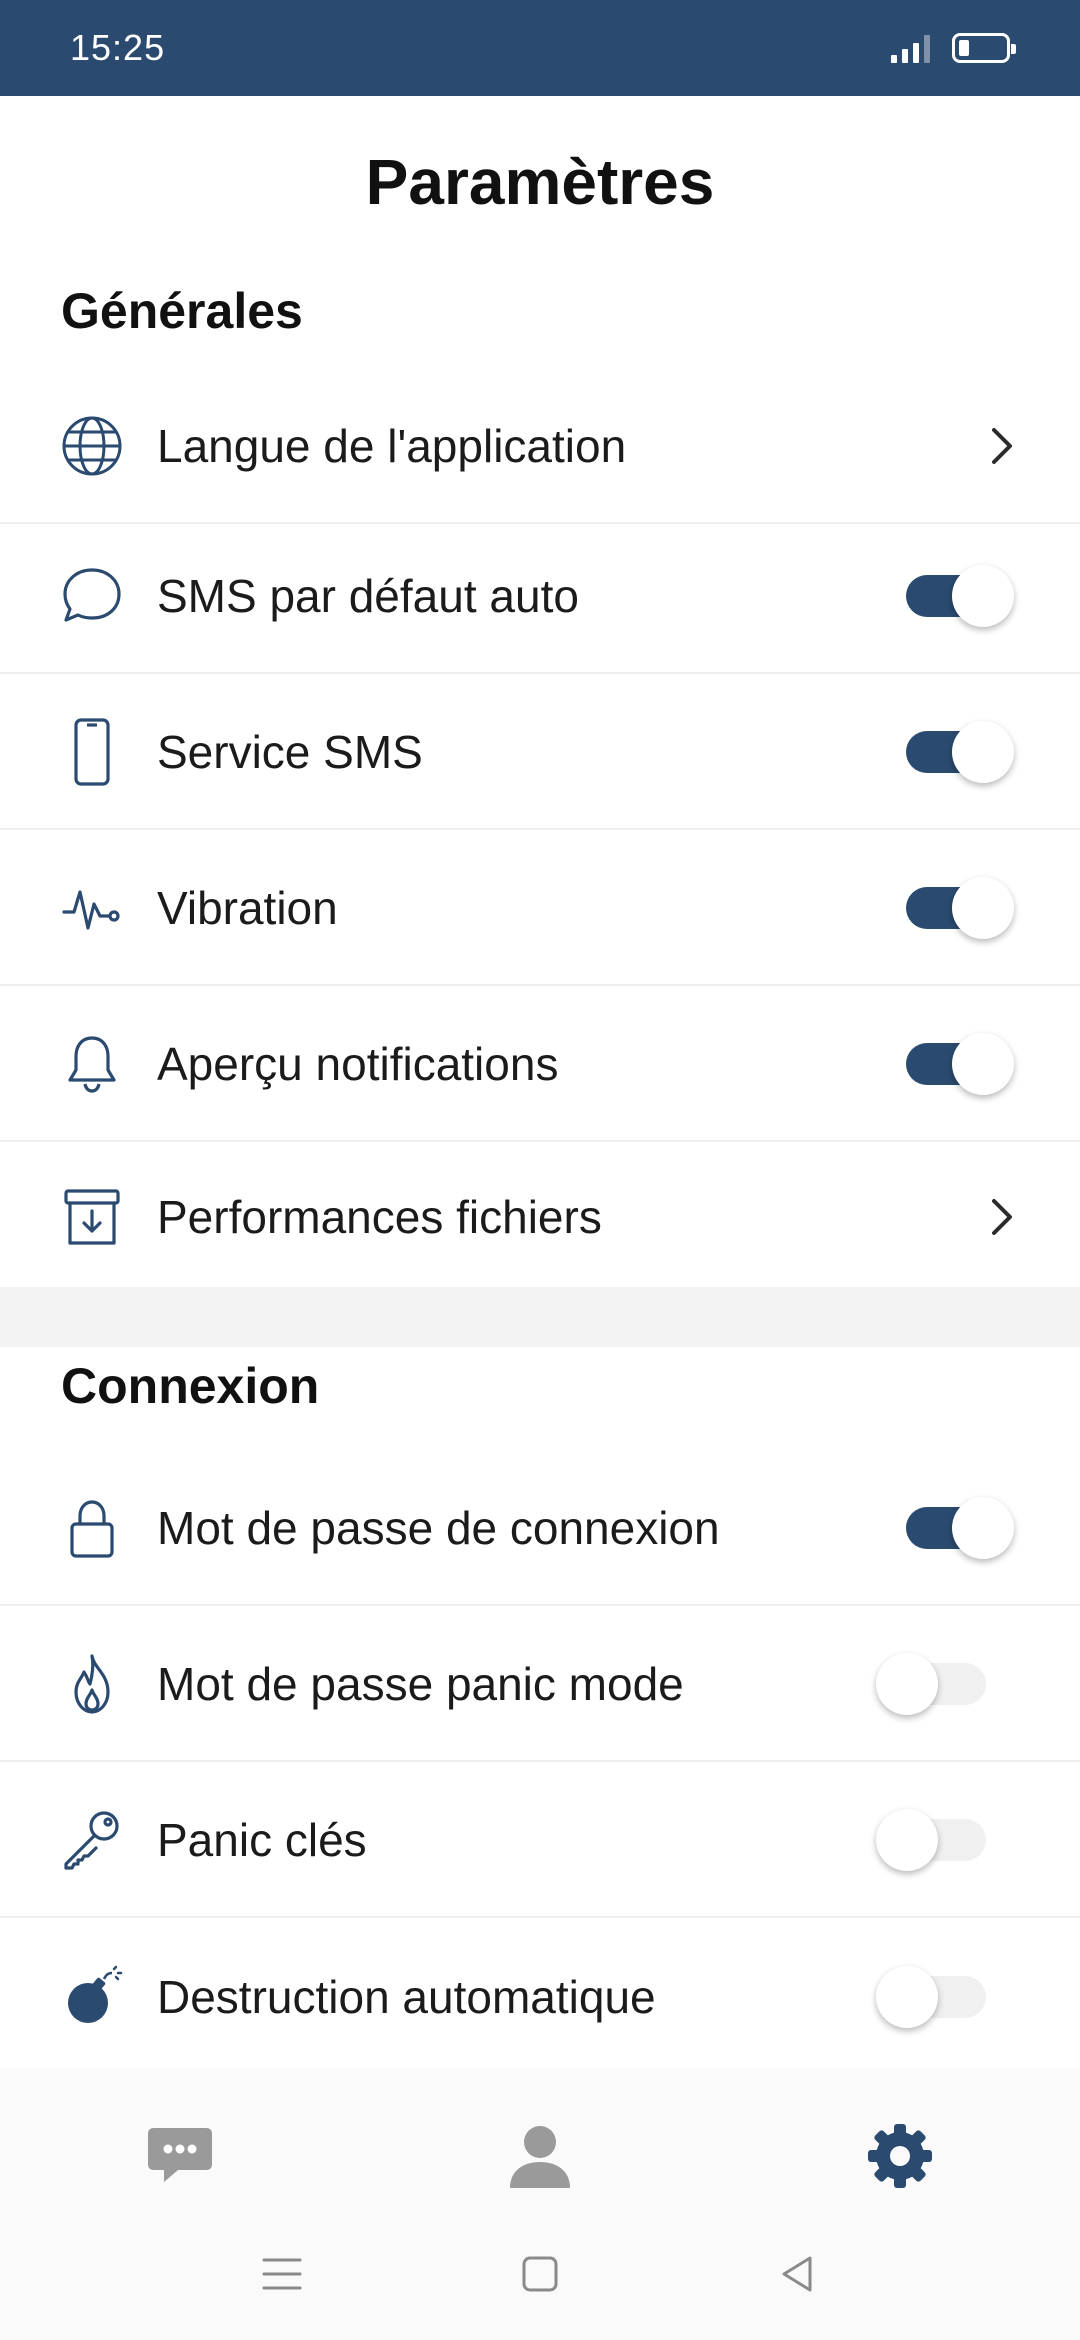 This screenshot has height=2340, width=1080. I want to click on toggle-panic-password, so click(931, 1684).